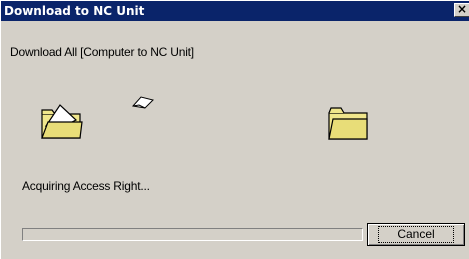 This screenshot has width=469, height=259. What do you see at coordinates (102, 52) in the screenshot?
I see `operation-heading: Download All [Computer to NC Unit]` at bounding box center [102, 52].